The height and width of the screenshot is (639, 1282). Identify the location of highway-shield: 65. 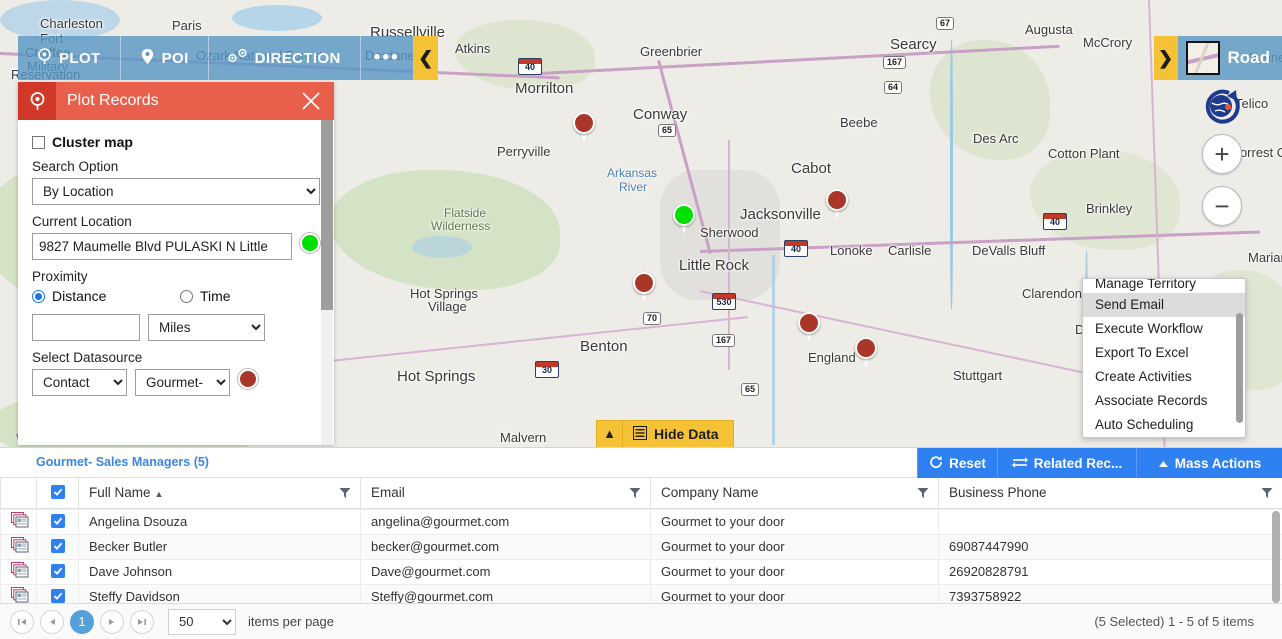
(667, 130).